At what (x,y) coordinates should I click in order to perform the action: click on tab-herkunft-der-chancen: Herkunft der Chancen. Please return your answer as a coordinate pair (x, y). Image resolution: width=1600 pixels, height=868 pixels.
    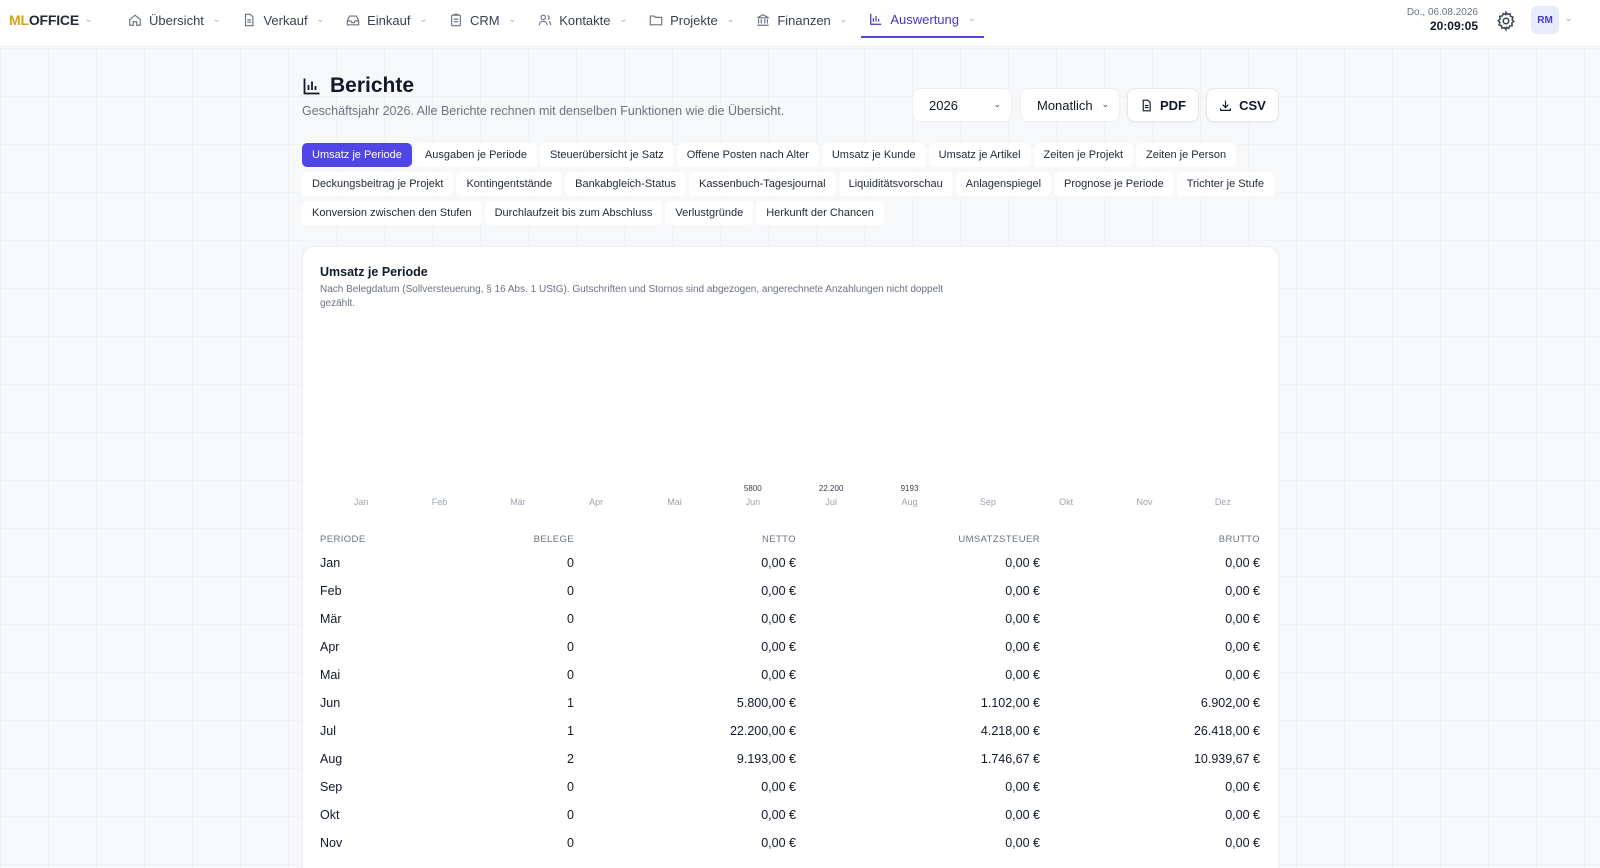
    Looking at the image, I should click on (820, 213).